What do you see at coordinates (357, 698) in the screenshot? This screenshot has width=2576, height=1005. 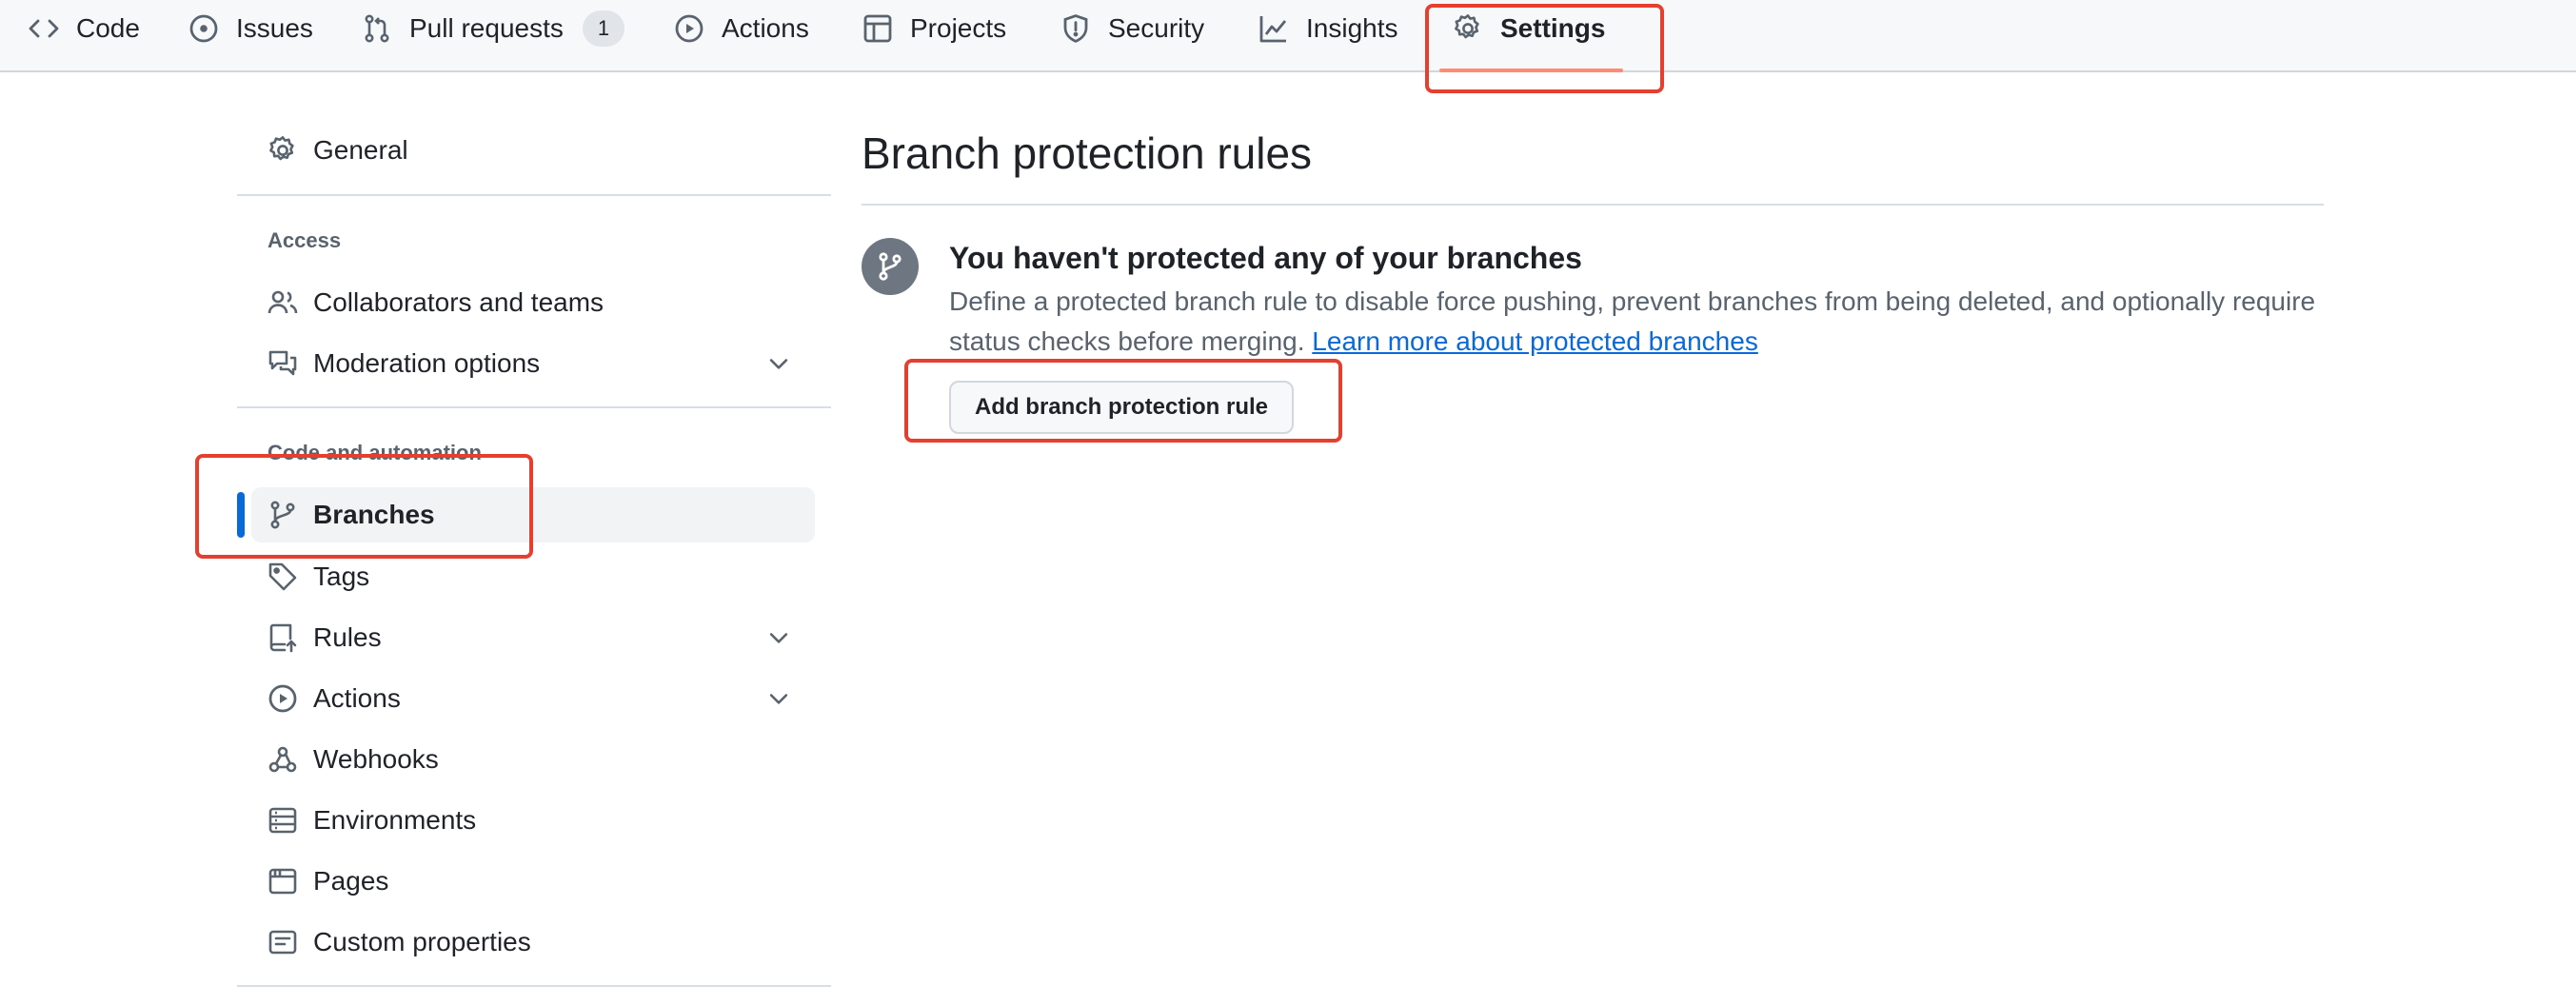 I see `sidebar-item-label: Actions` at bounding box center [357, 698].